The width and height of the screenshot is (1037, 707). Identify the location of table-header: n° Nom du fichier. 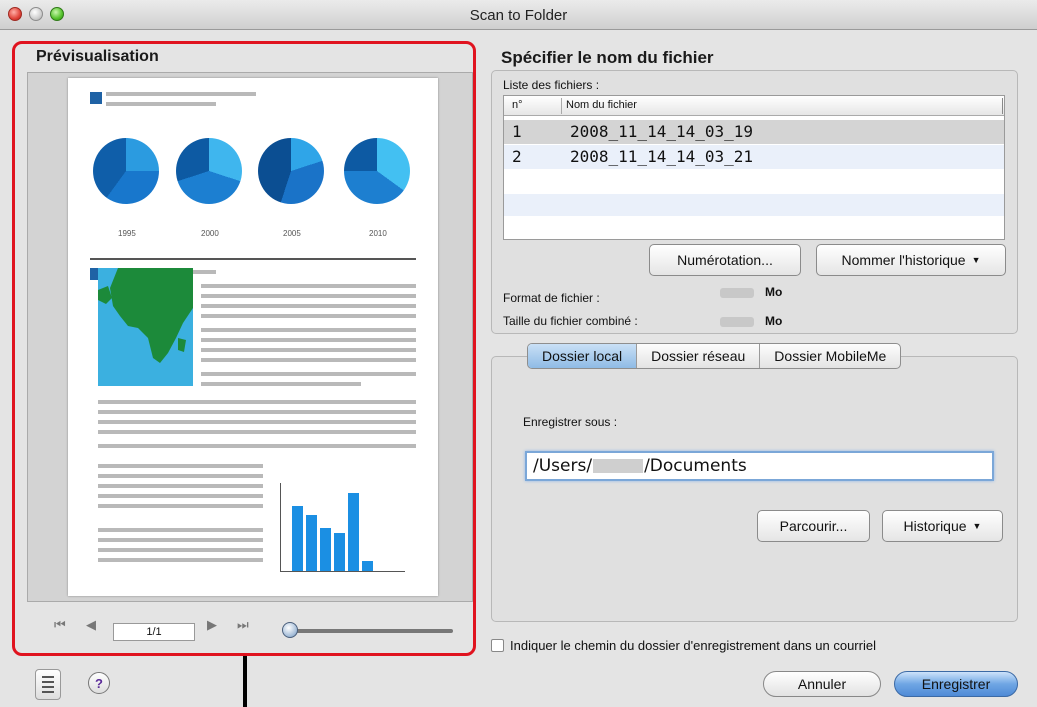
(754, 106).